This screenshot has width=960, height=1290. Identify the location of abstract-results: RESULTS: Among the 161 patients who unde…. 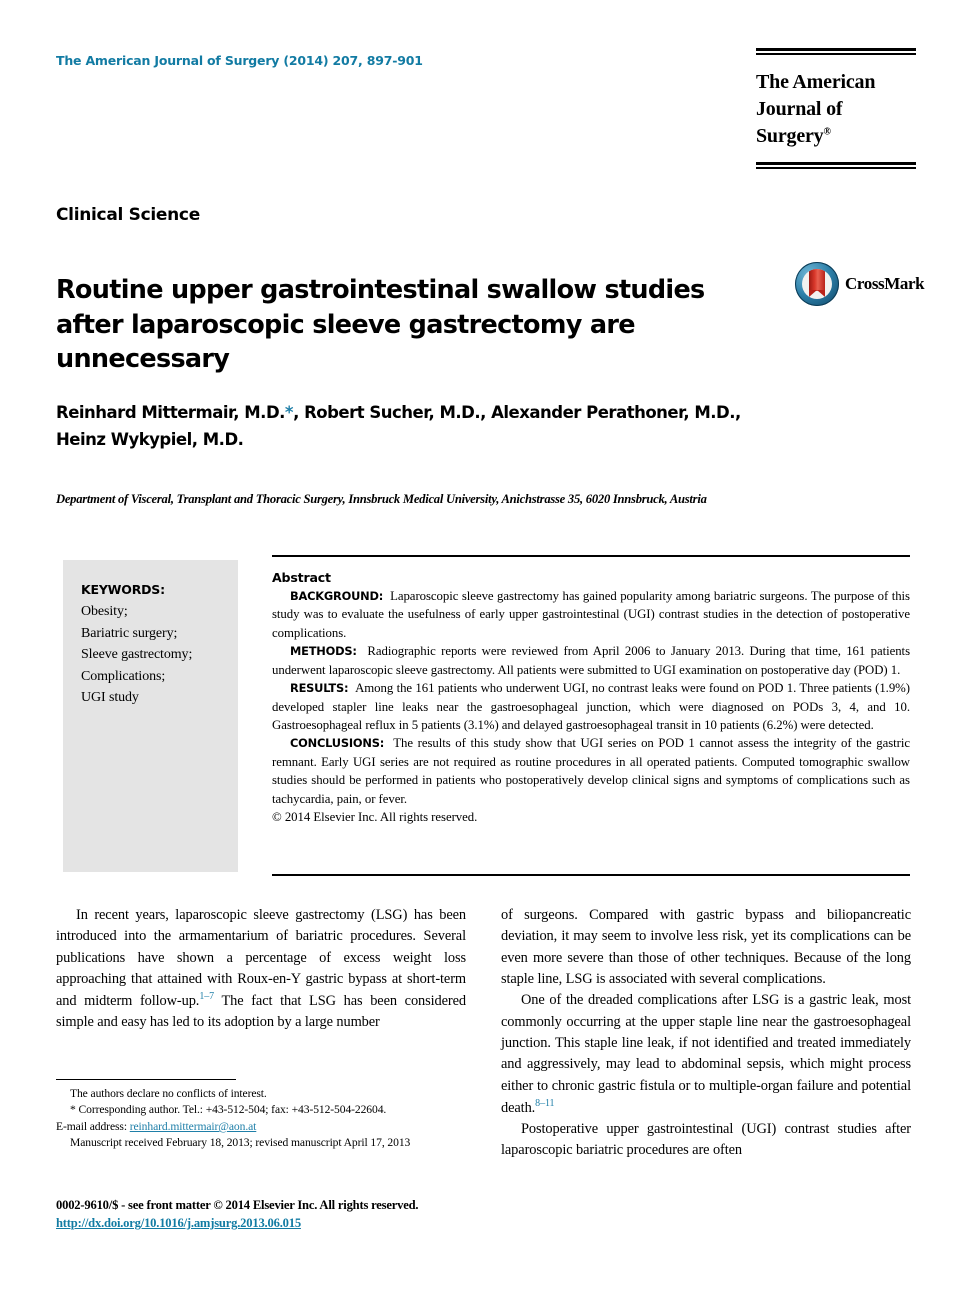
(591, 706).